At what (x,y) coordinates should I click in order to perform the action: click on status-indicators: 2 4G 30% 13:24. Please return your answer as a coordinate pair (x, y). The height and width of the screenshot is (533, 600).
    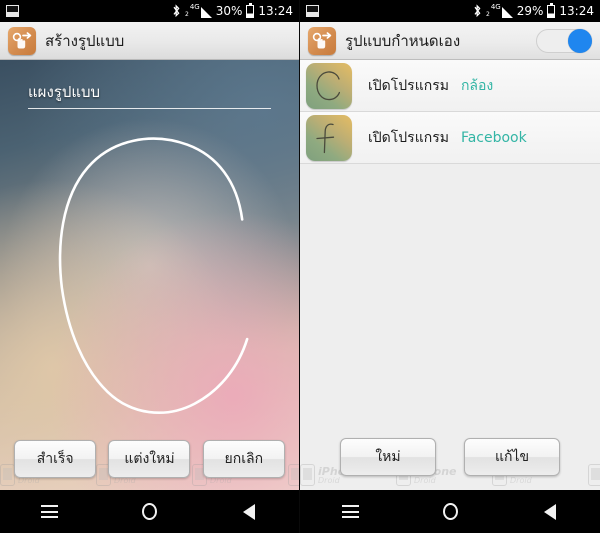
    Looking at the image, I should click on (232, 11).